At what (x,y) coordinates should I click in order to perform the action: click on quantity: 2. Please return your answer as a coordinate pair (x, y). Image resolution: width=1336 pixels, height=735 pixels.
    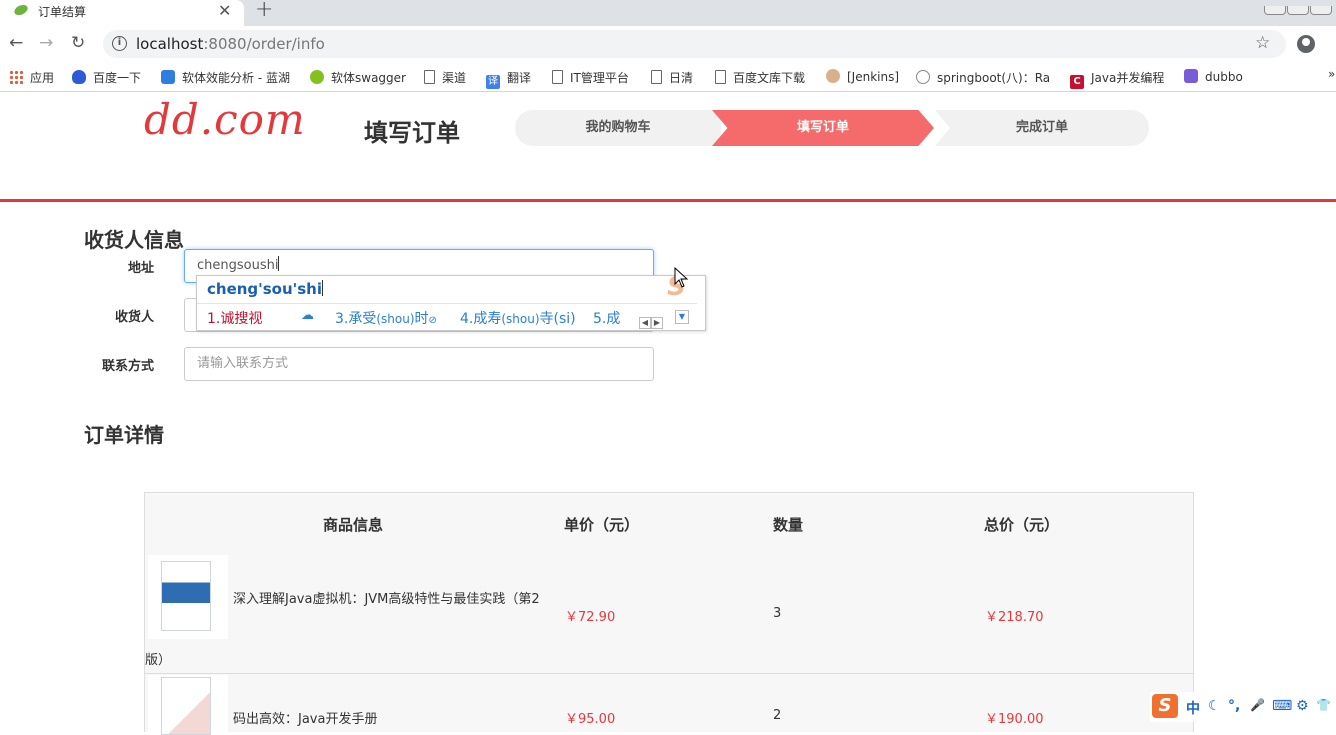
    Looking at the image, I should click on (777, 715).